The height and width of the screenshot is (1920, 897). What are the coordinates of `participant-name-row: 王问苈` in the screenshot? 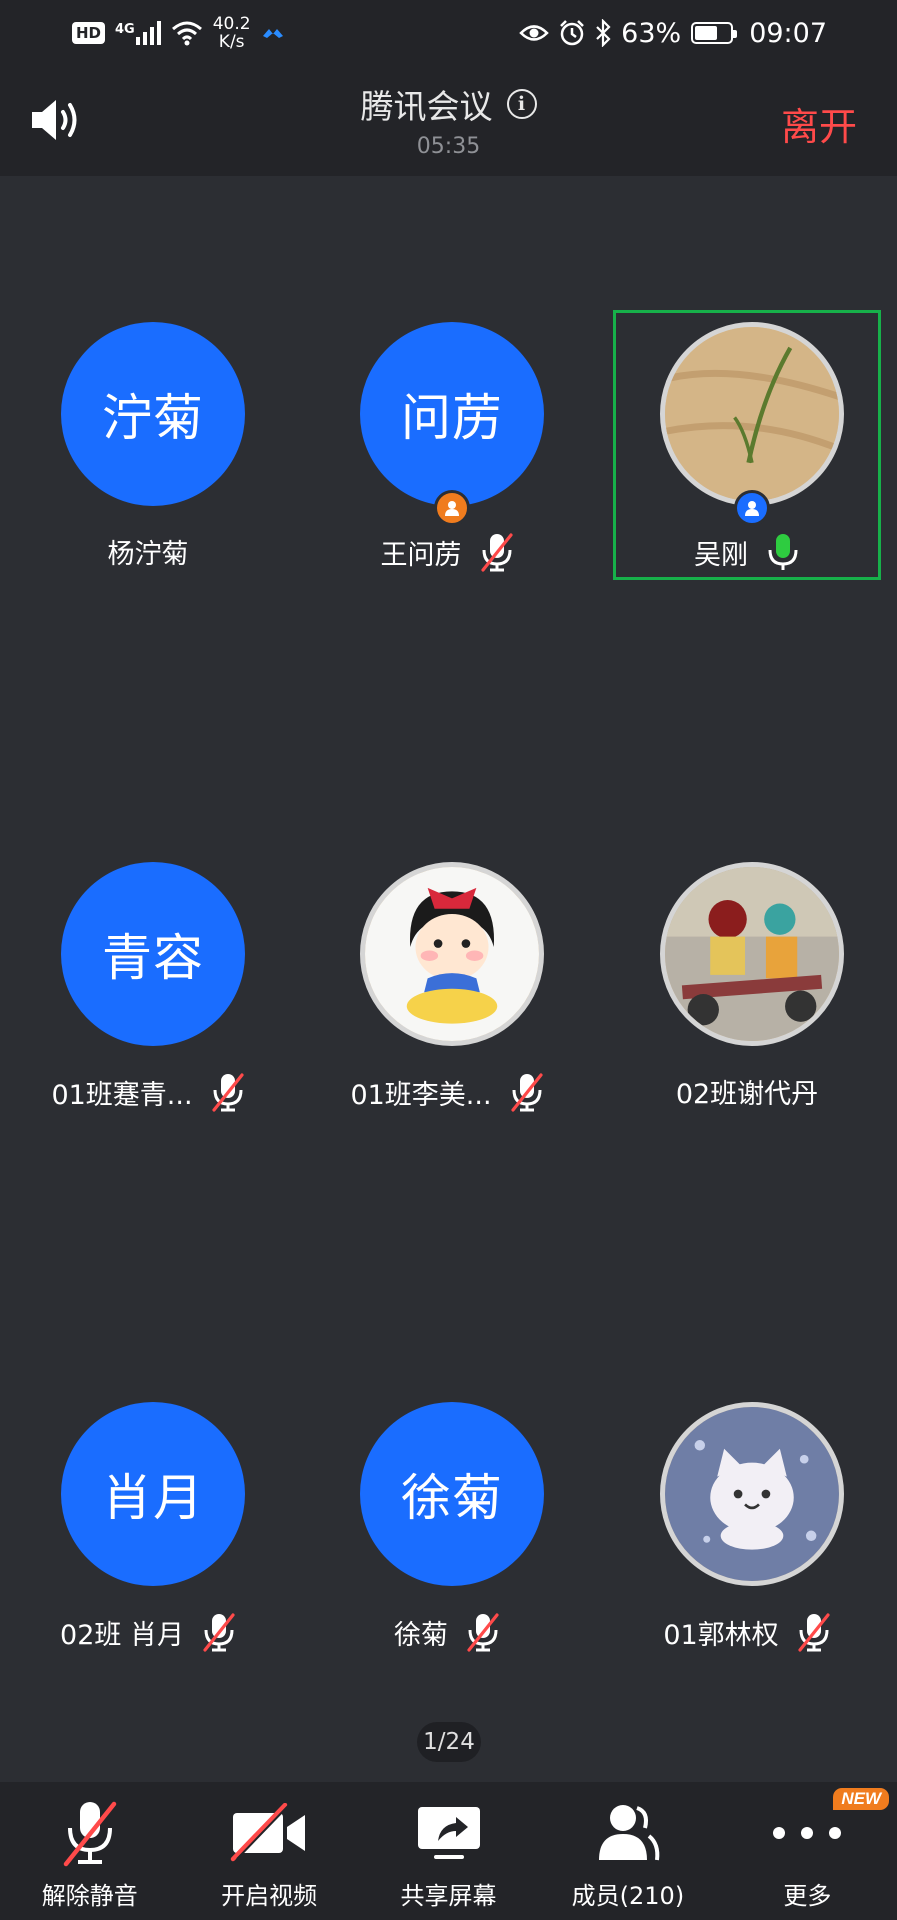 It's located at (447, 552).